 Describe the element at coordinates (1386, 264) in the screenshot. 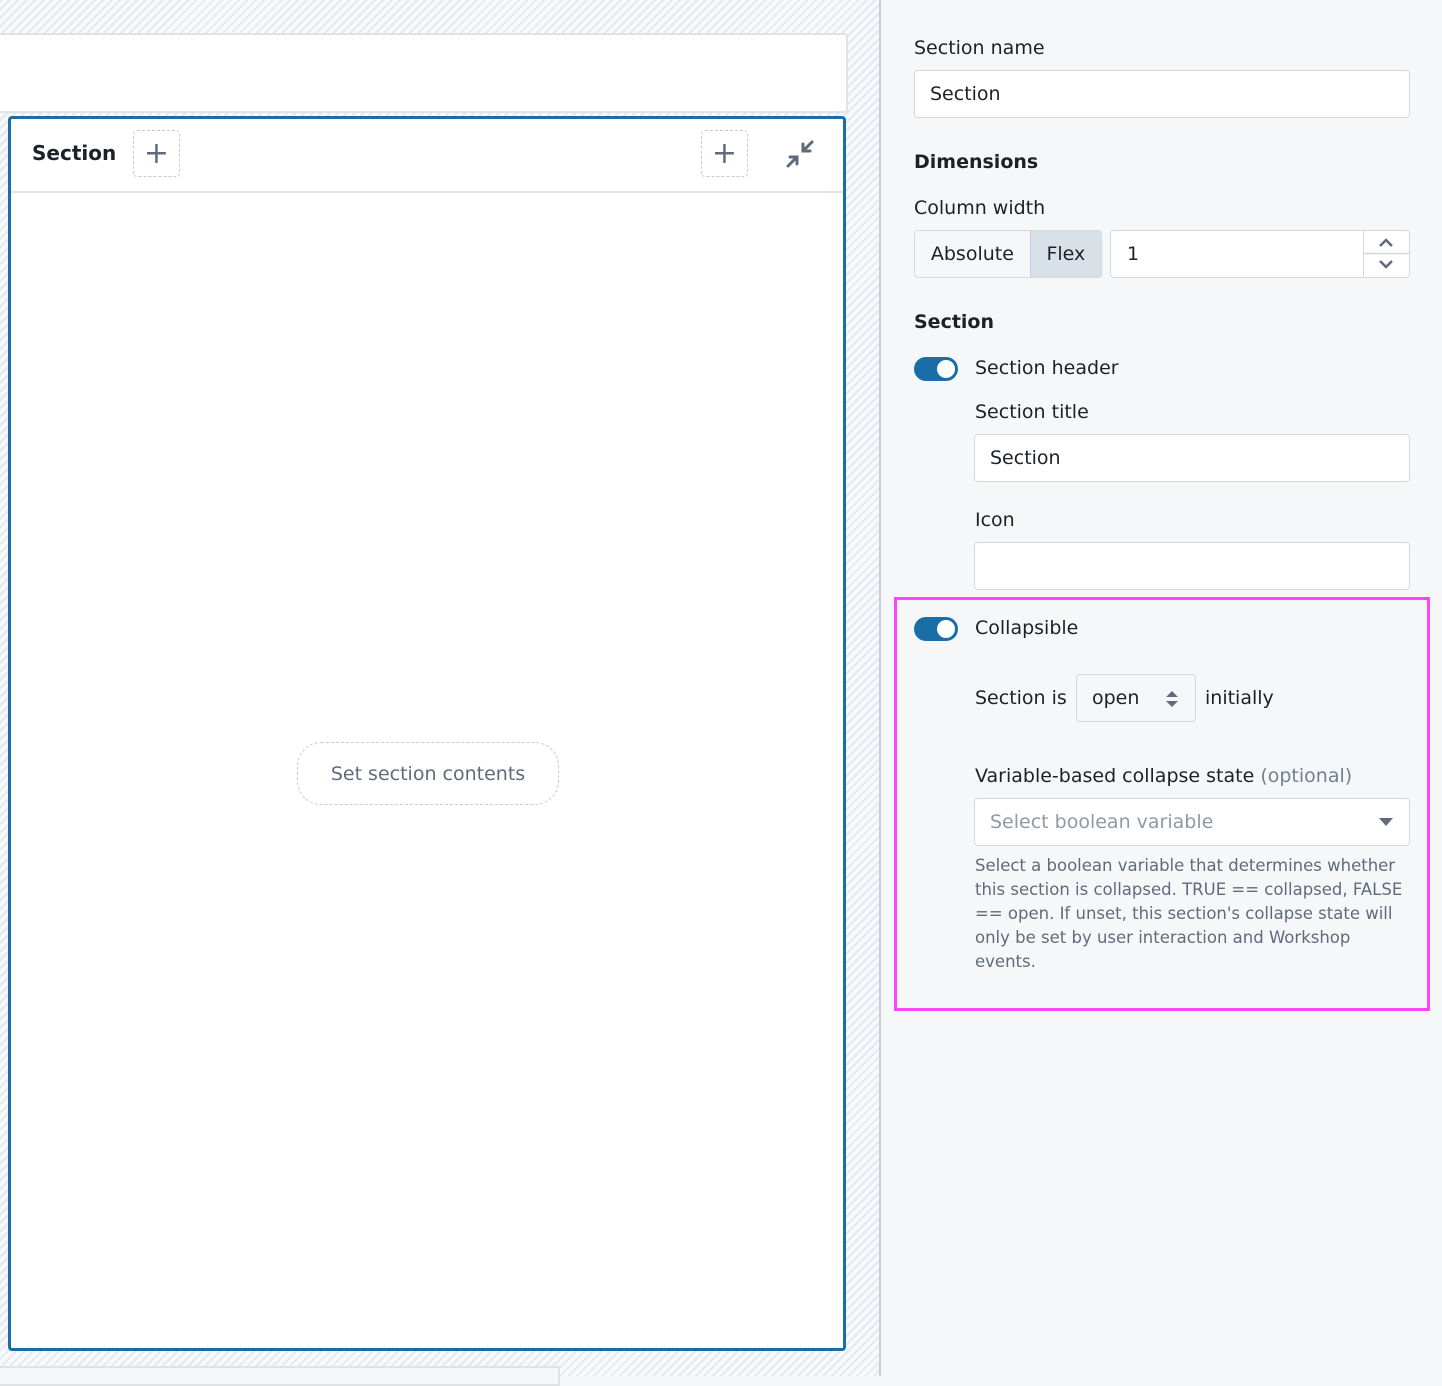

I see `chevron-down-icon` at that location.